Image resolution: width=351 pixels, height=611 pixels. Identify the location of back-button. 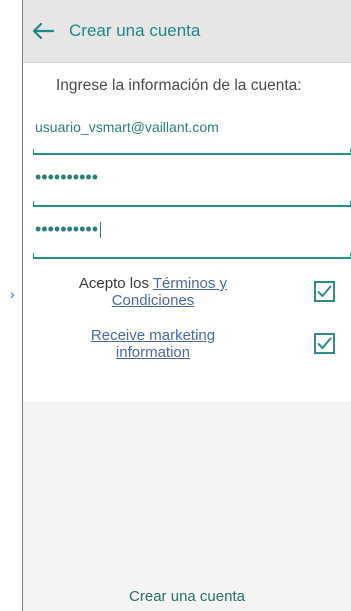
(43, 31).